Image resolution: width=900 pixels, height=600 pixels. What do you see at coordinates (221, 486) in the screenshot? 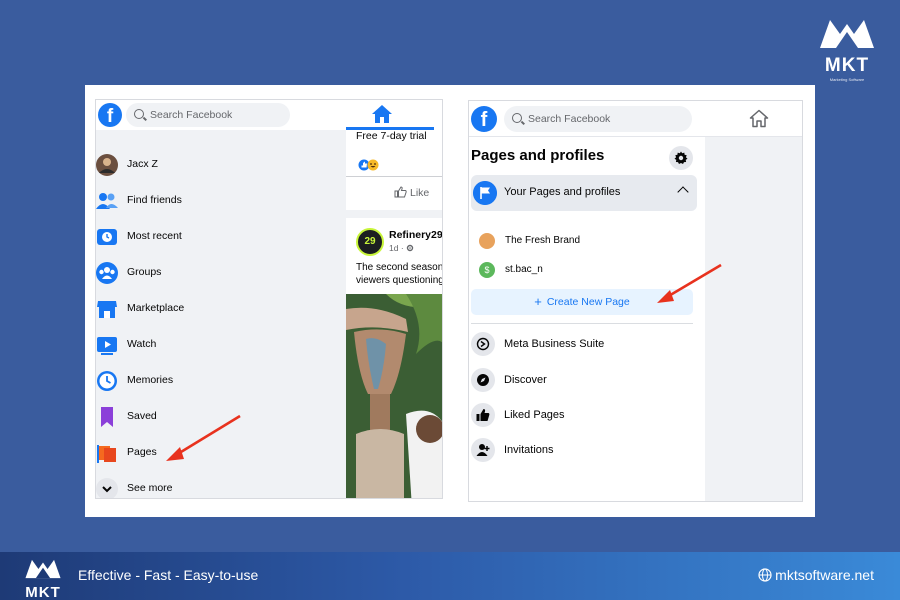
I see `sidebar-item-see-more: See more` at bounding box center [221, 486].